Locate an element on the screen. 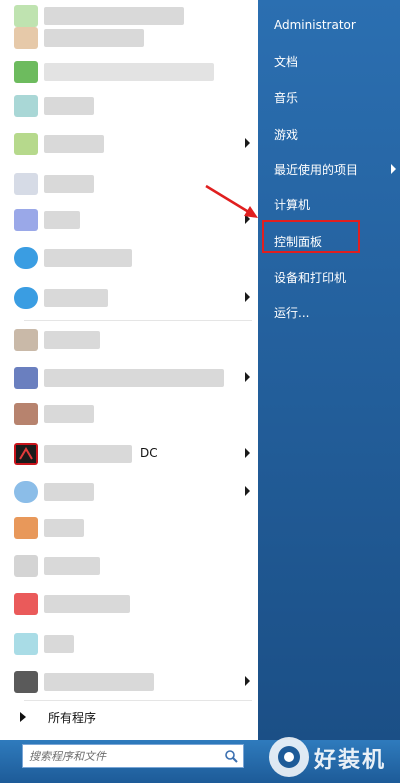 The width and height of the screenshot is (400, 783). games-label: 游戏 is located at coordinates (286, 135).